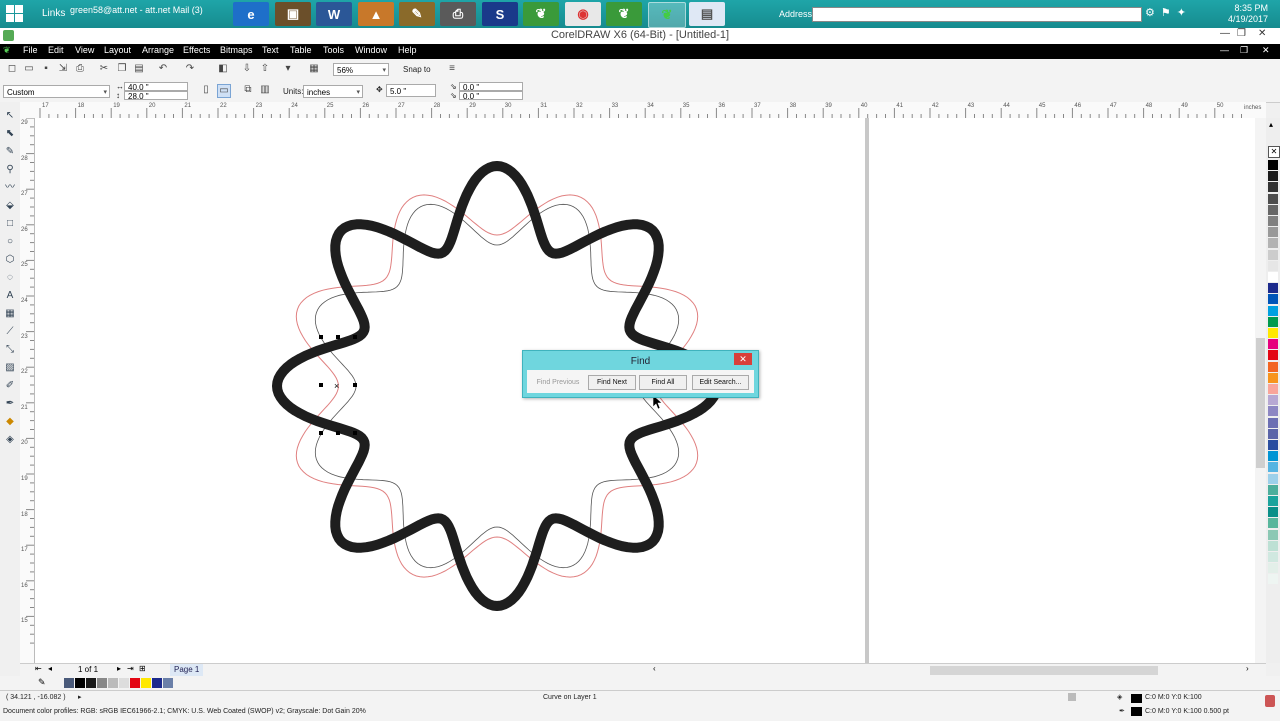 The height and width of the screenshot is (721, 1280). I want to click on menu-text: Text, so click(270, 50).